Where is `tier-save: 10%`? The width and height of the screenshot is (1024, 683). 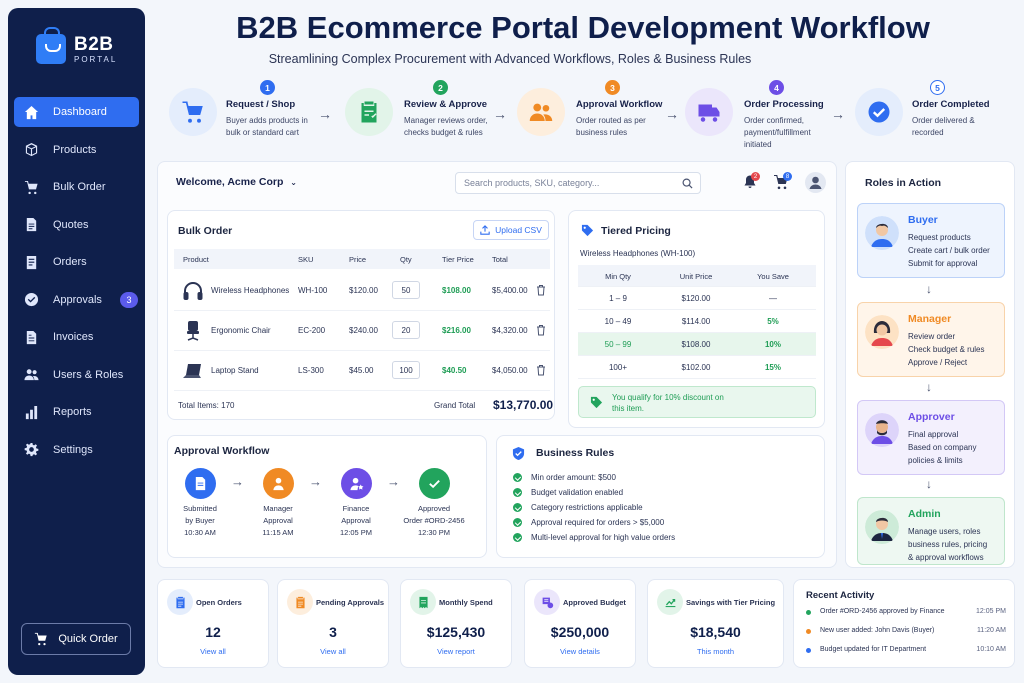 tier-save: 10% is located at coordinates (772, 344).